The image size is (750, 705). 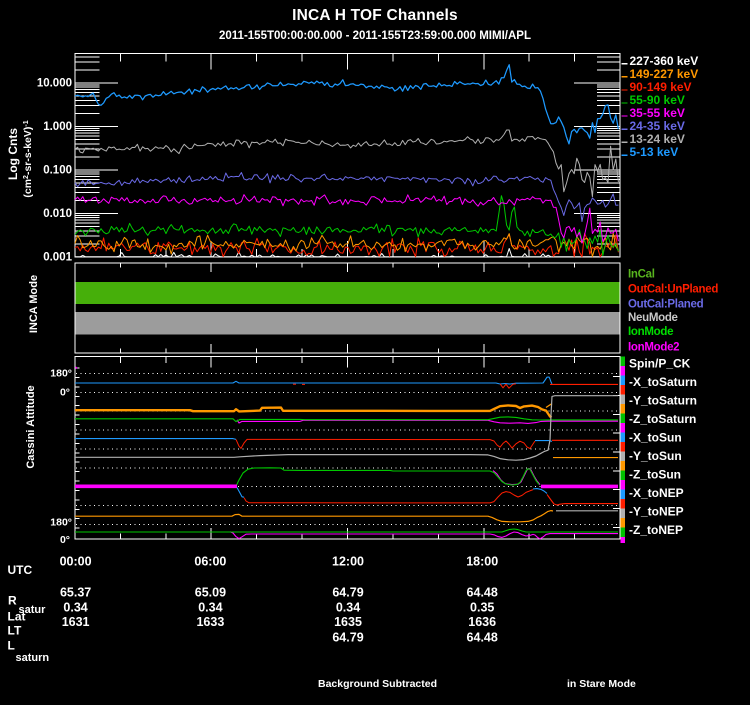 What do you see at coordinates (75, 593) in the screenshot?
I see `svg-text: 65.37` at bounding box center [75, 593].